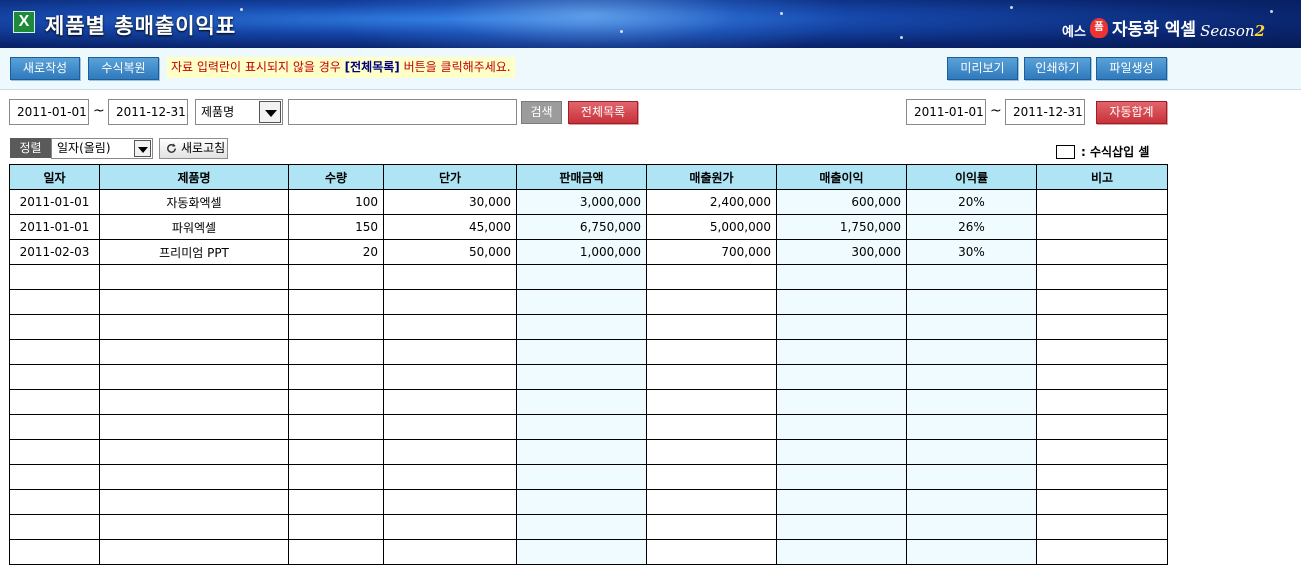  Describe the element at coordinates (193, 148) in the screenshot. I see `refresh-button: 새로고침` at that location.